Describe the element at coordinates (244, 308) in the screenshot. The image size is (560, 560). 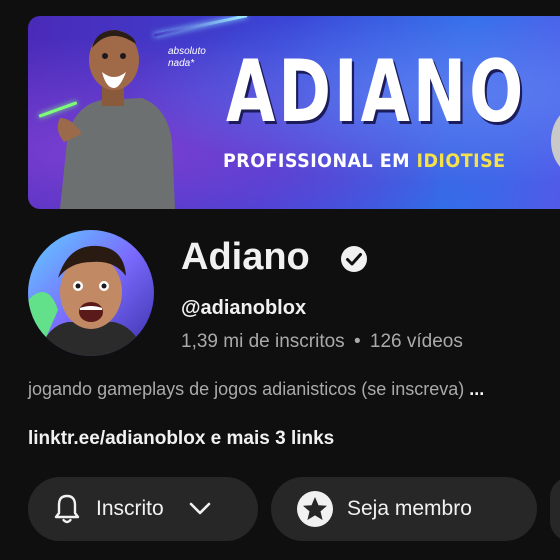
I see `channel-handle: @adianoblox` at that location.